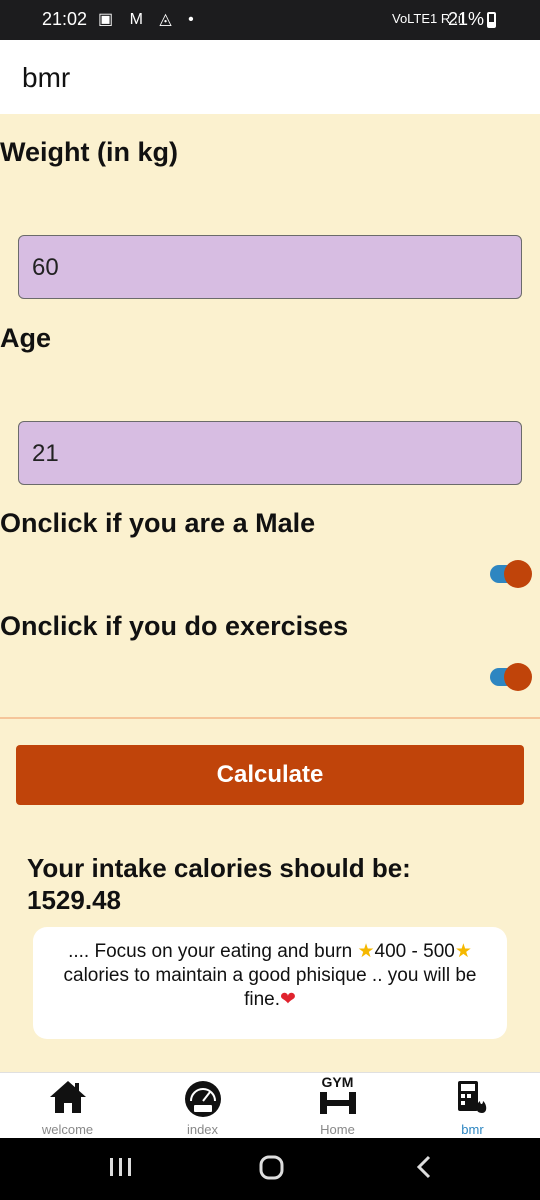 The height and width of the screenshot is (1200, 540). What do you see at coordinates (473, 1099) in the screenshot?
I see `calculator-fire-icon` at bounding box center [473, 1099].